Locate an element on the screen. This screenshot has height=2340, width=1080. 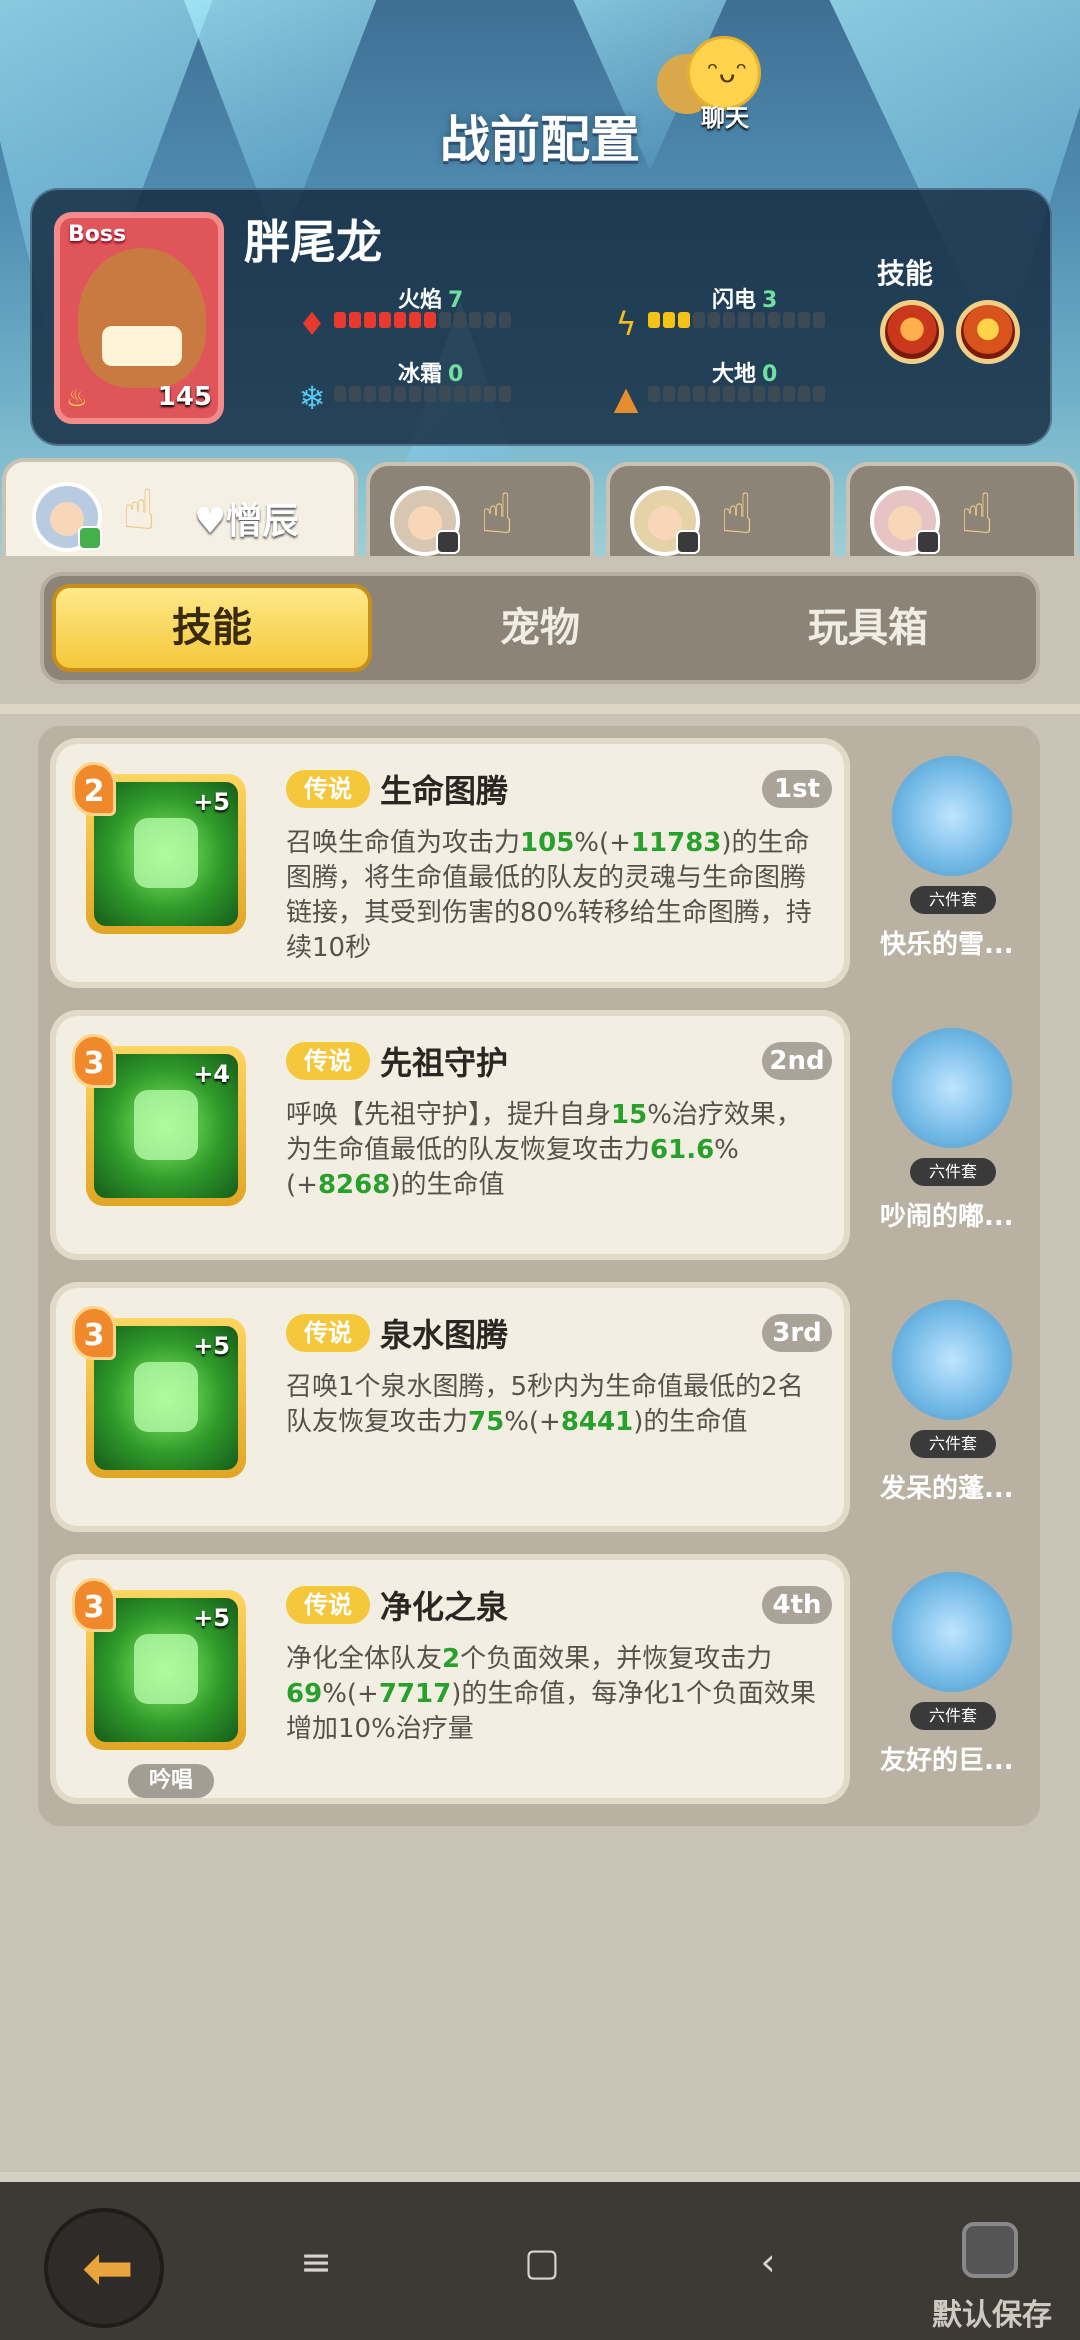
desc-number: 75 is located at coordinates (486, 1422).